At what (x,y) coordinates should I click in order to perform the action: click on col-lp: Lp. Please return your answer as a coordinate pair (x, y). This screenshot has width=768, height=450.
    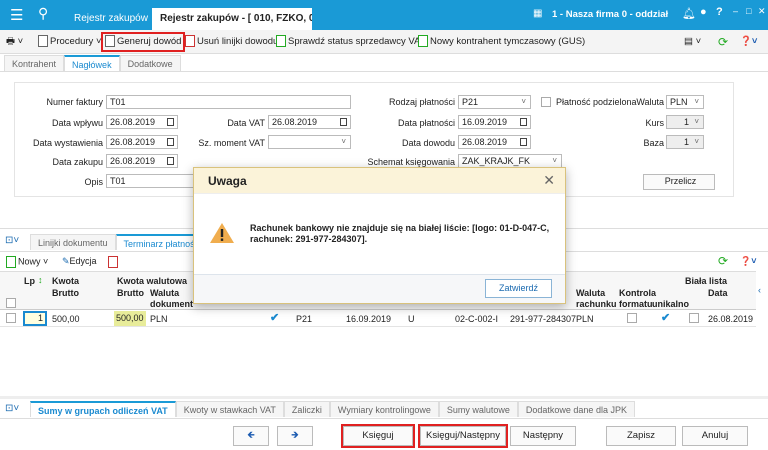
    Looking at the image, I should click on (29, 281).